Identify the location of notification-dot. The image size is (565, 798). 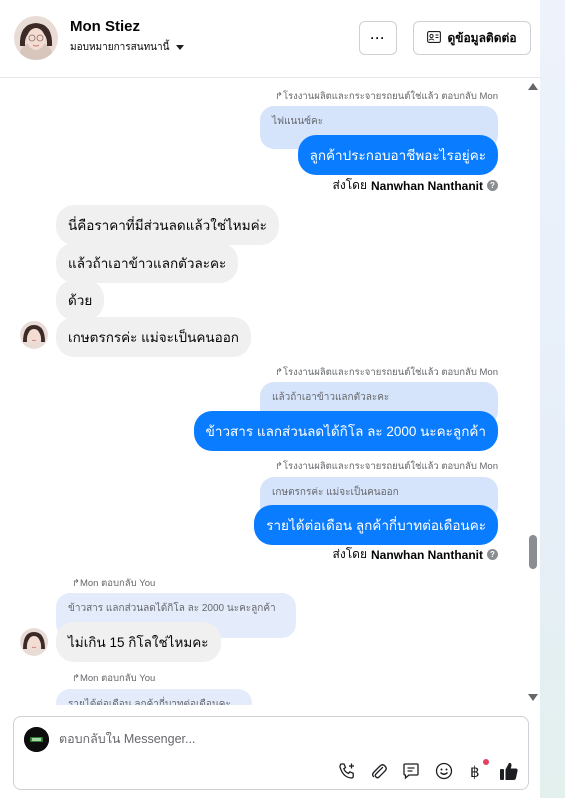
(486, 762).